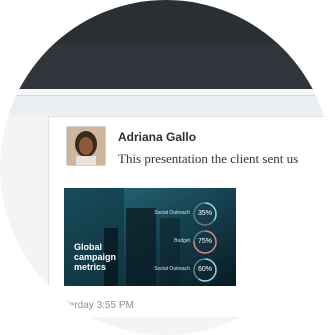 This screenshot has height=335, width=332. I want to click on metric-value: 60%, so click(204, 269).